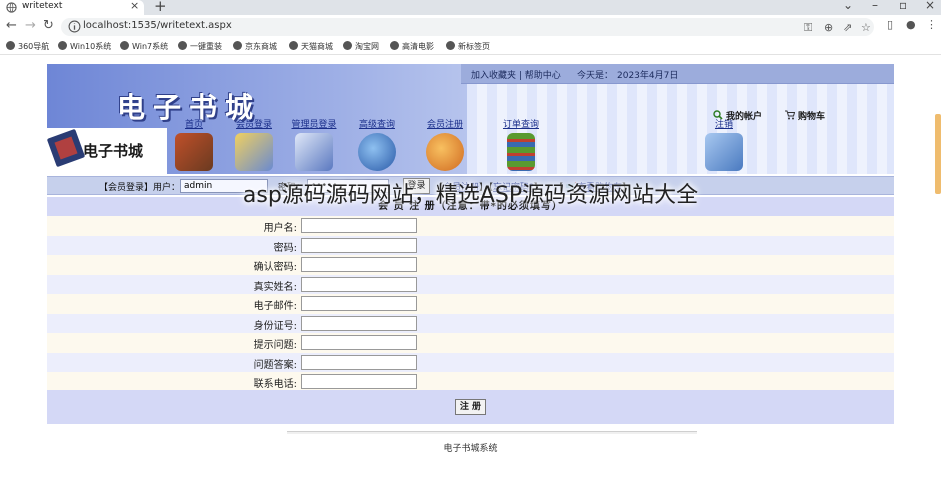  Describe the element at coordinates (74, 26) in the screenshot. I see `info-icon` at that location.